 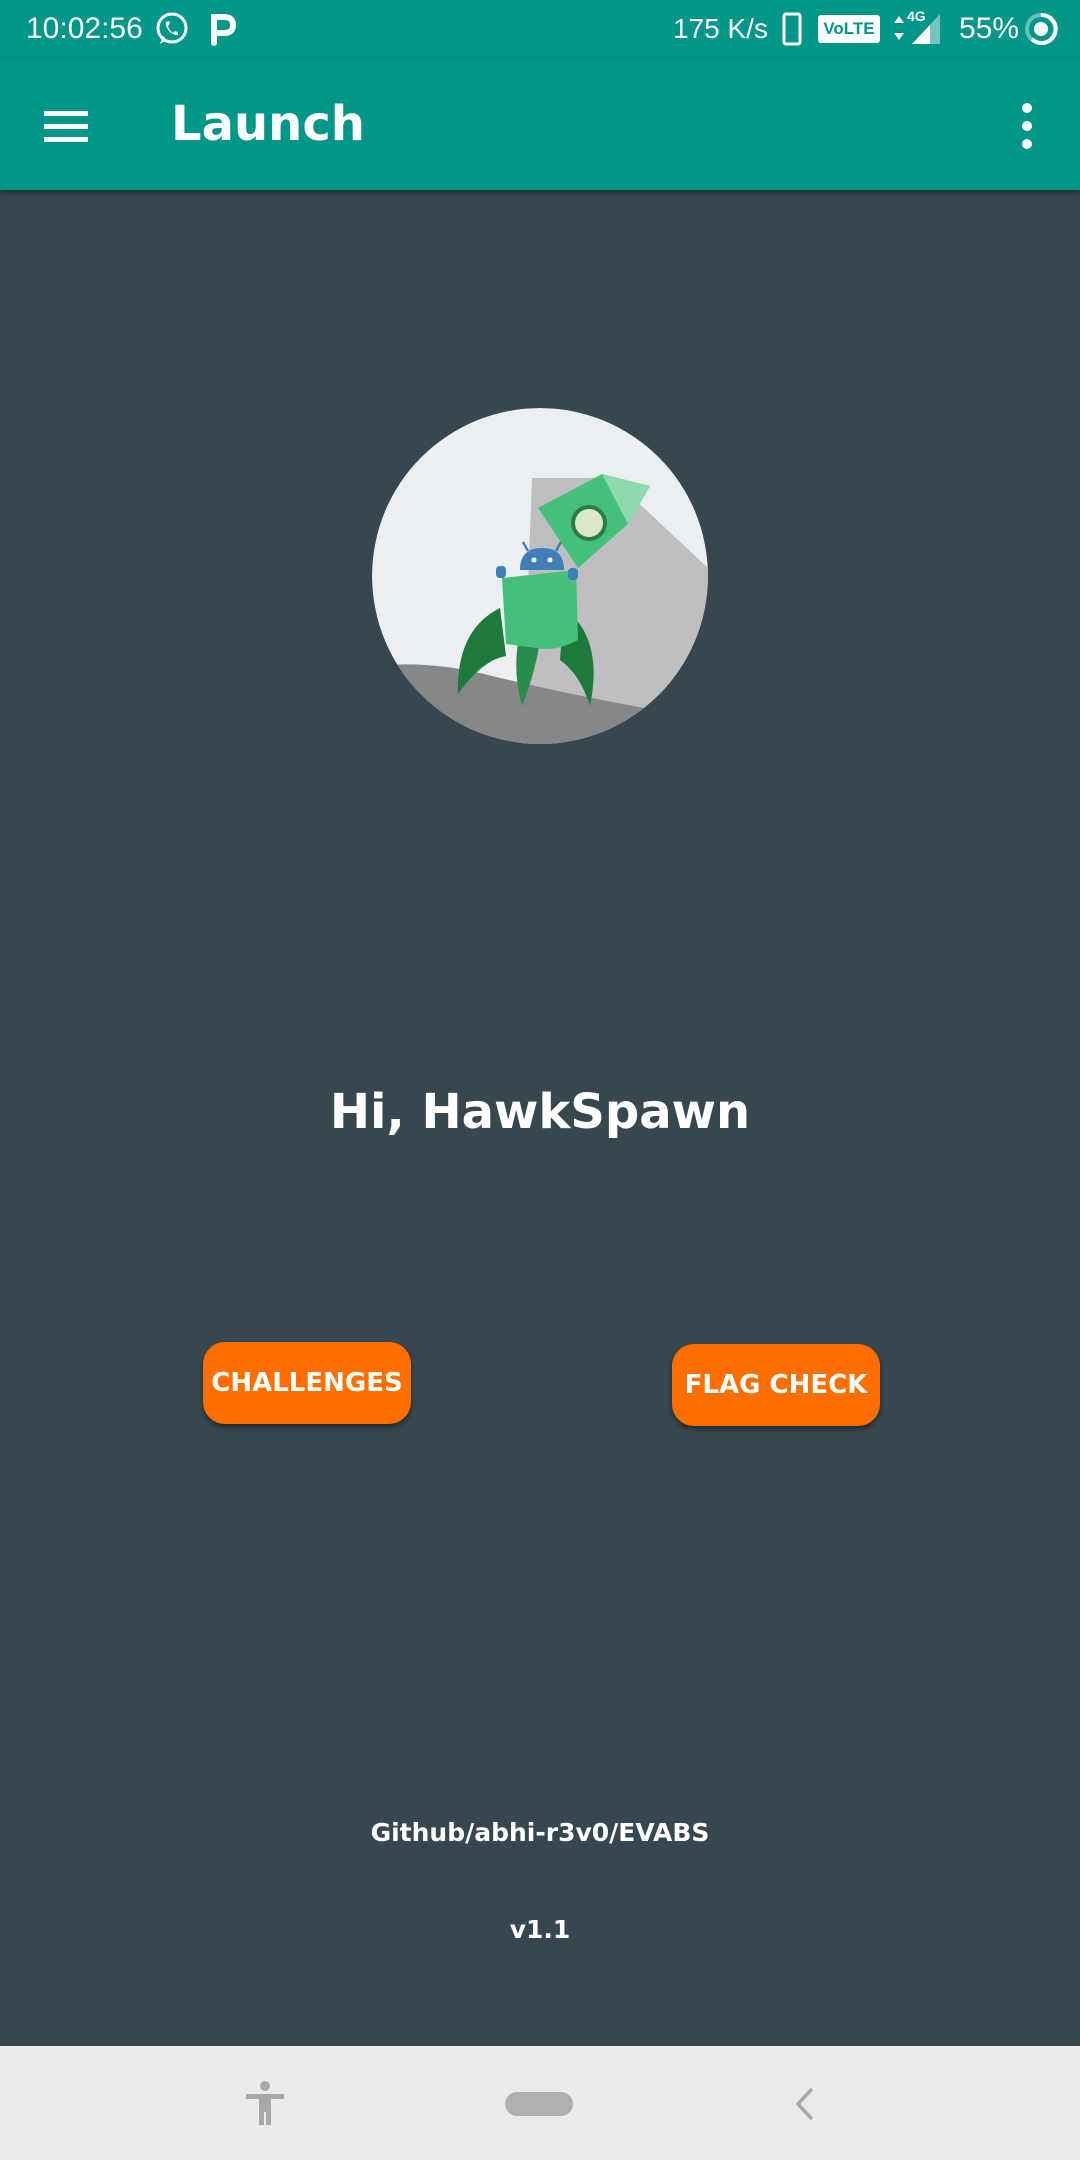 I want to click on page-title: Launch, so click(x=268, y=124).